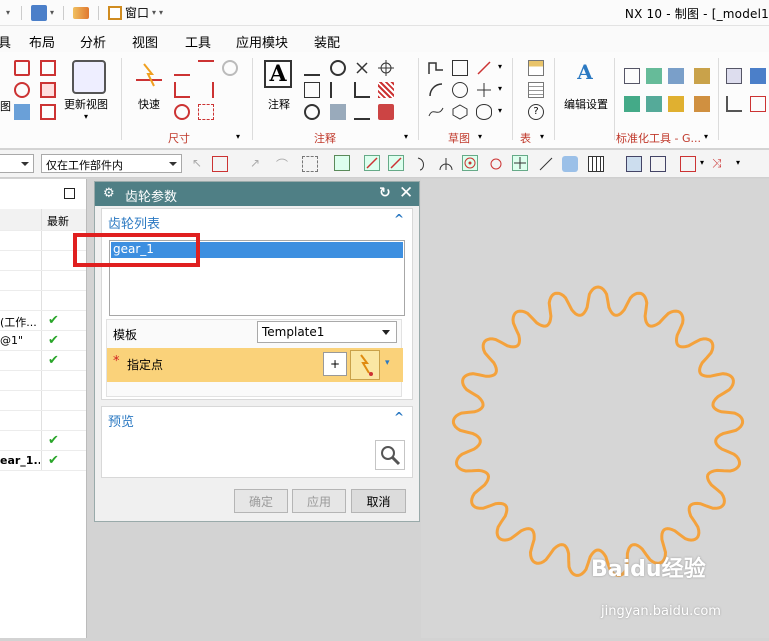  Describe the element at coordinates (632, 76) in the screenshot. I see `std-tool-1-icon` at that location.